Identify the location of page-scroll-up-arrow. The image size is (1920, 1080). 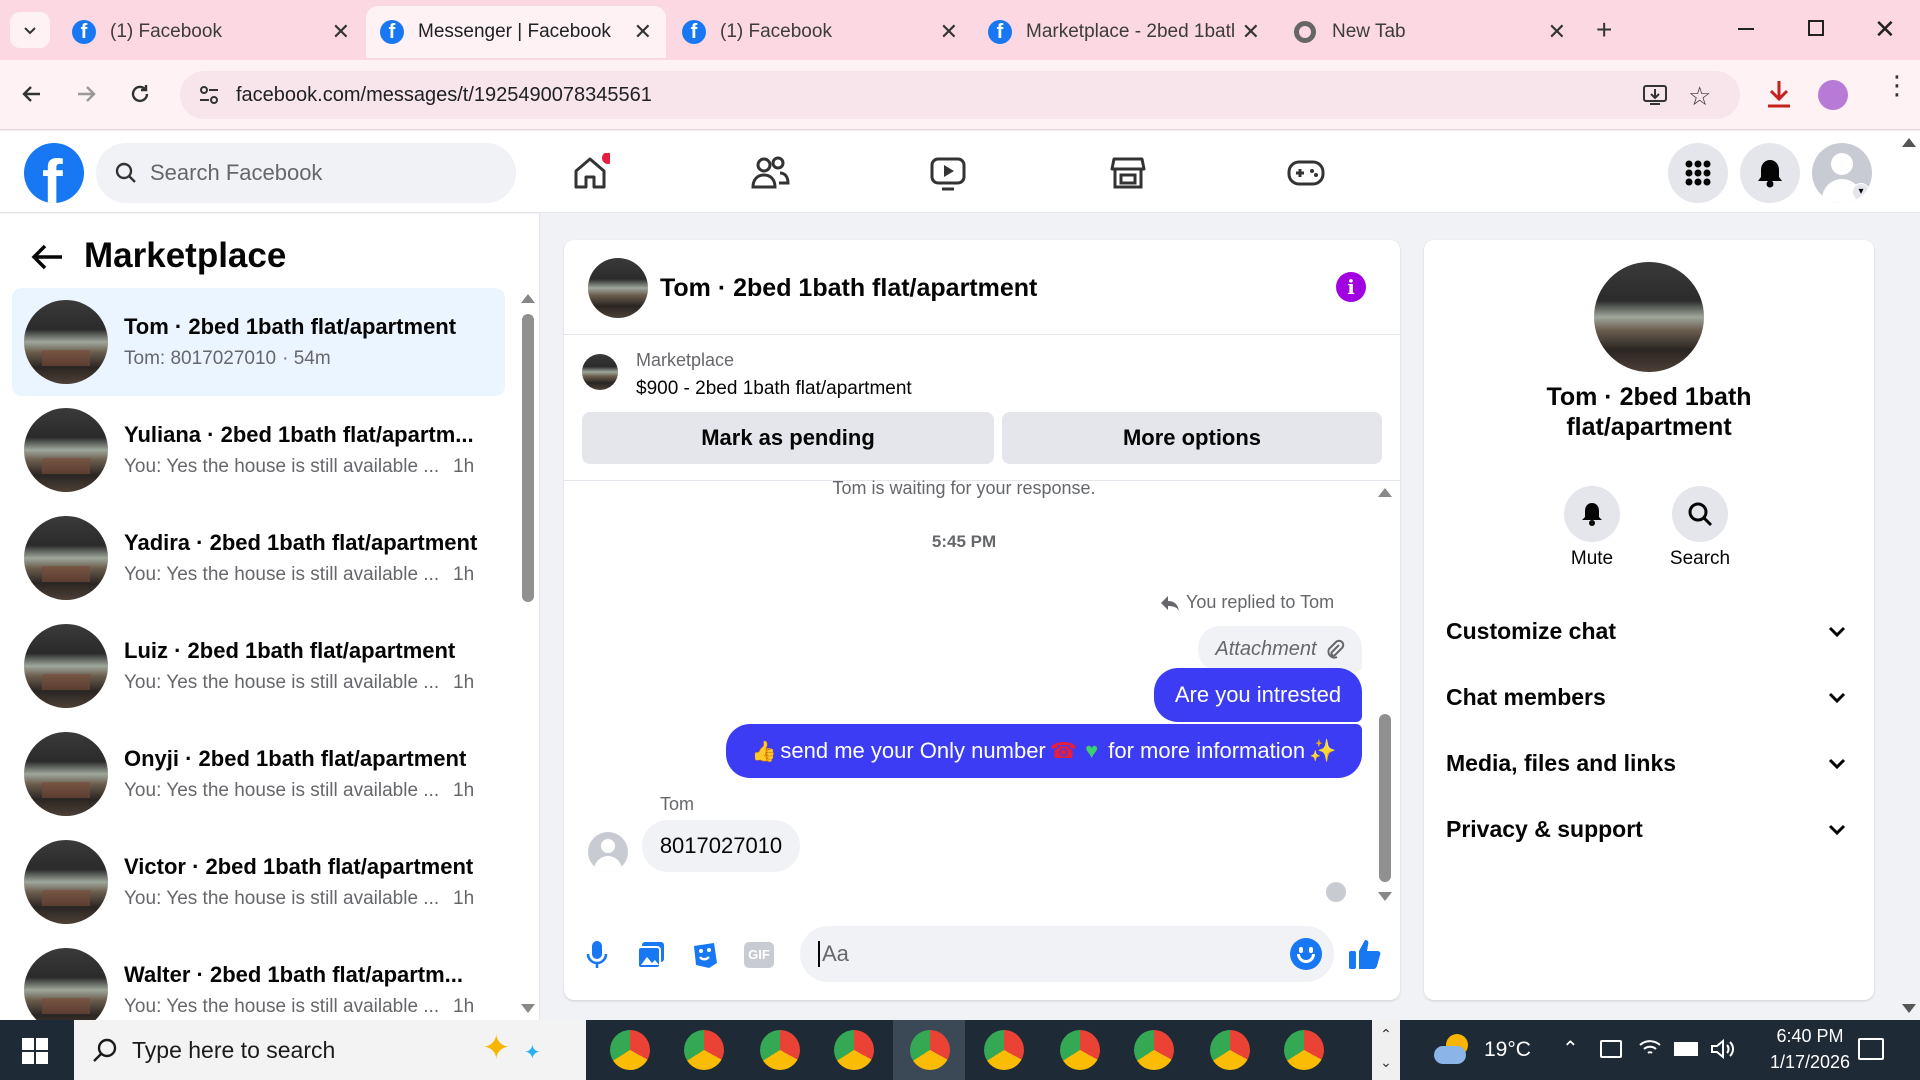
(1909, 142).